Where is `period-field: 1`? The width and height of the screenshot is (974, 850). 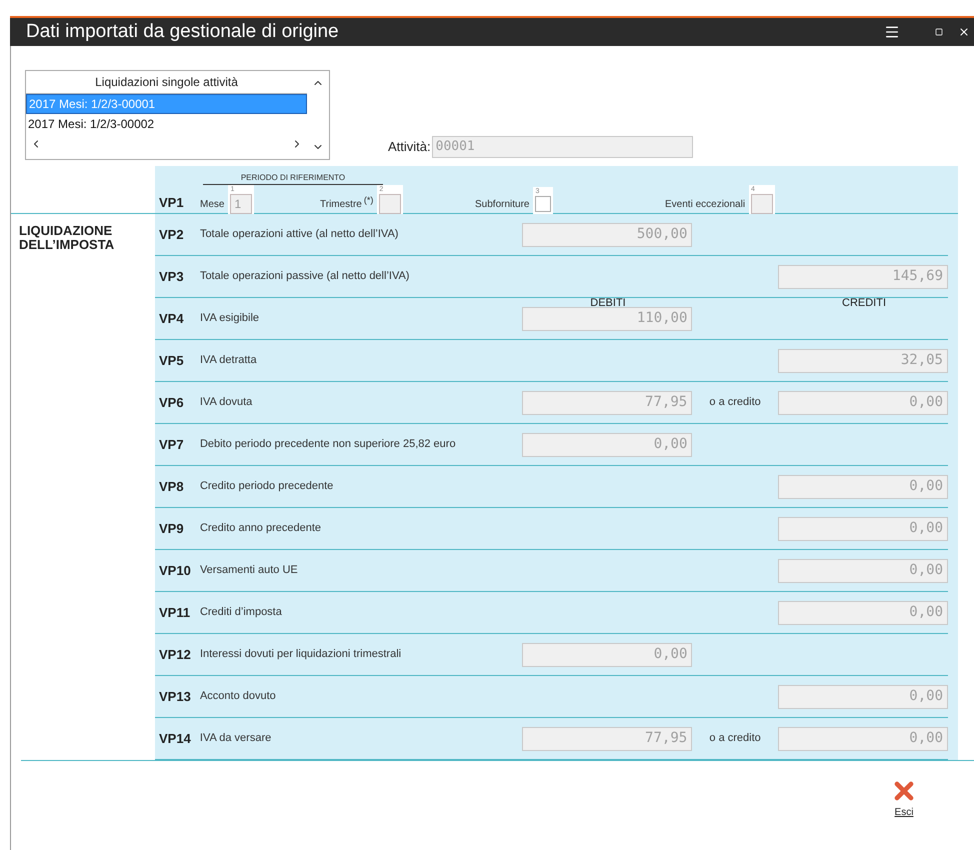 period-field: 1 is located at coordinates (241, 204).